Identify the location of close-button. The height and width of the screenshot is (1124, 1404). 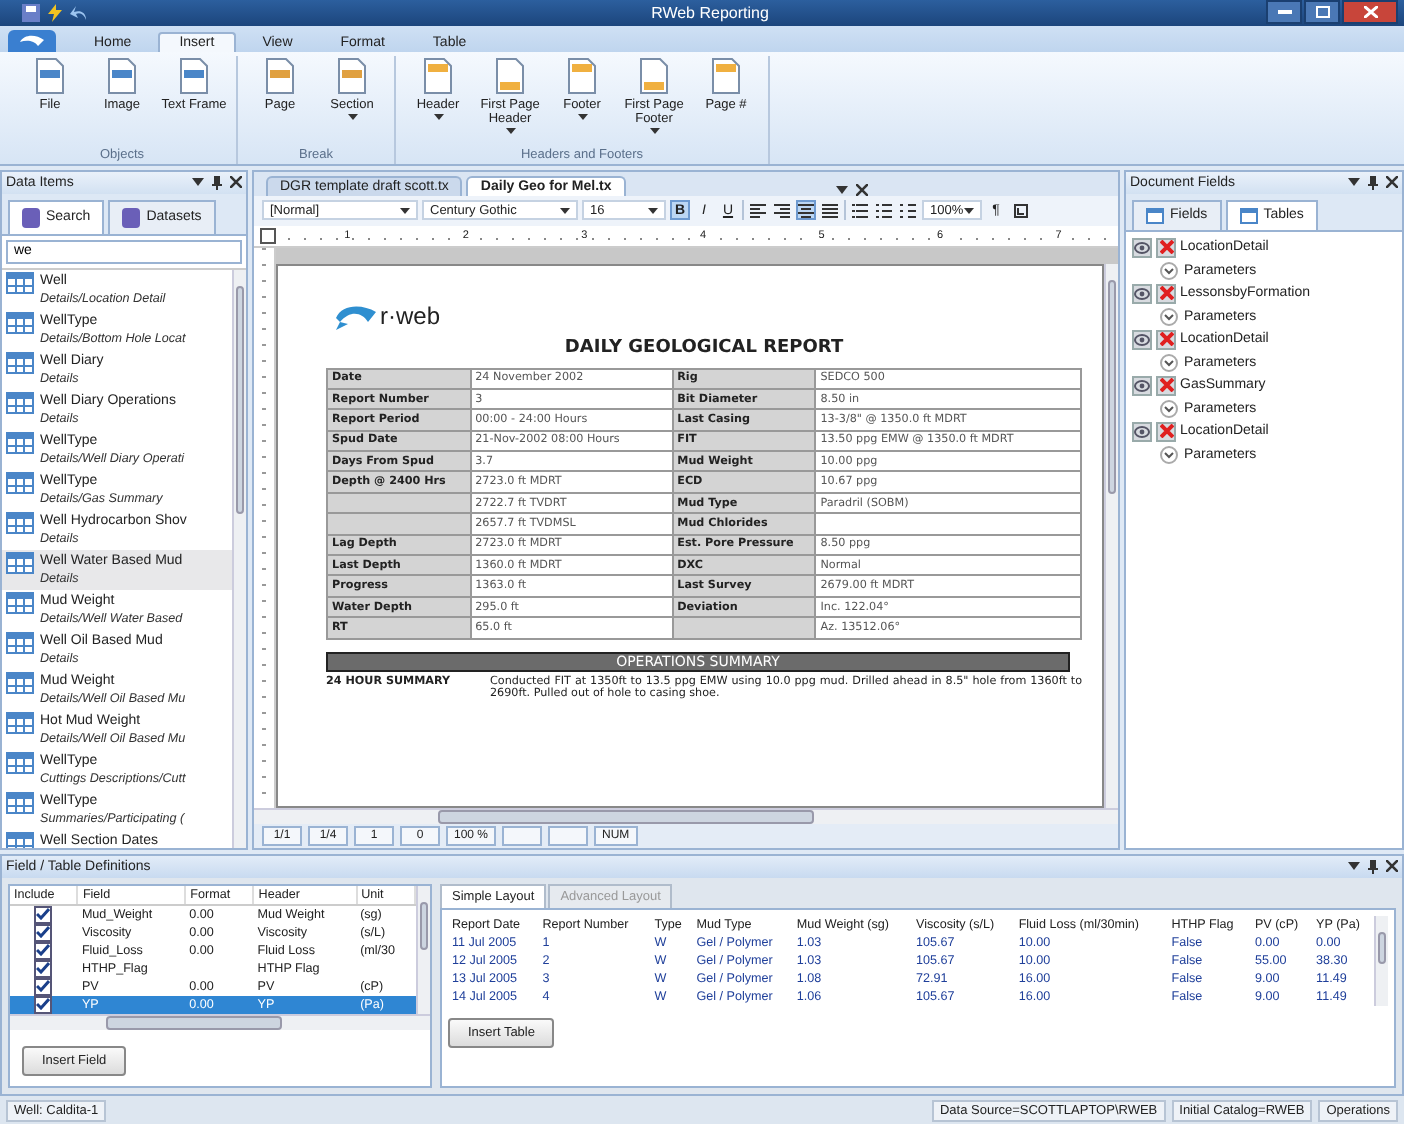
(1370, 12).